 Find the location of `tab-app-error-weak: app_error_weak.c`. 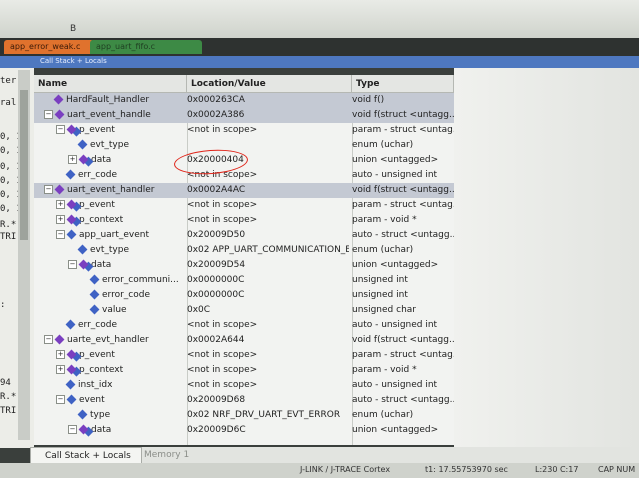

tab-app-error-weak: app_error_weak.c is located at coordinates (49, 47).